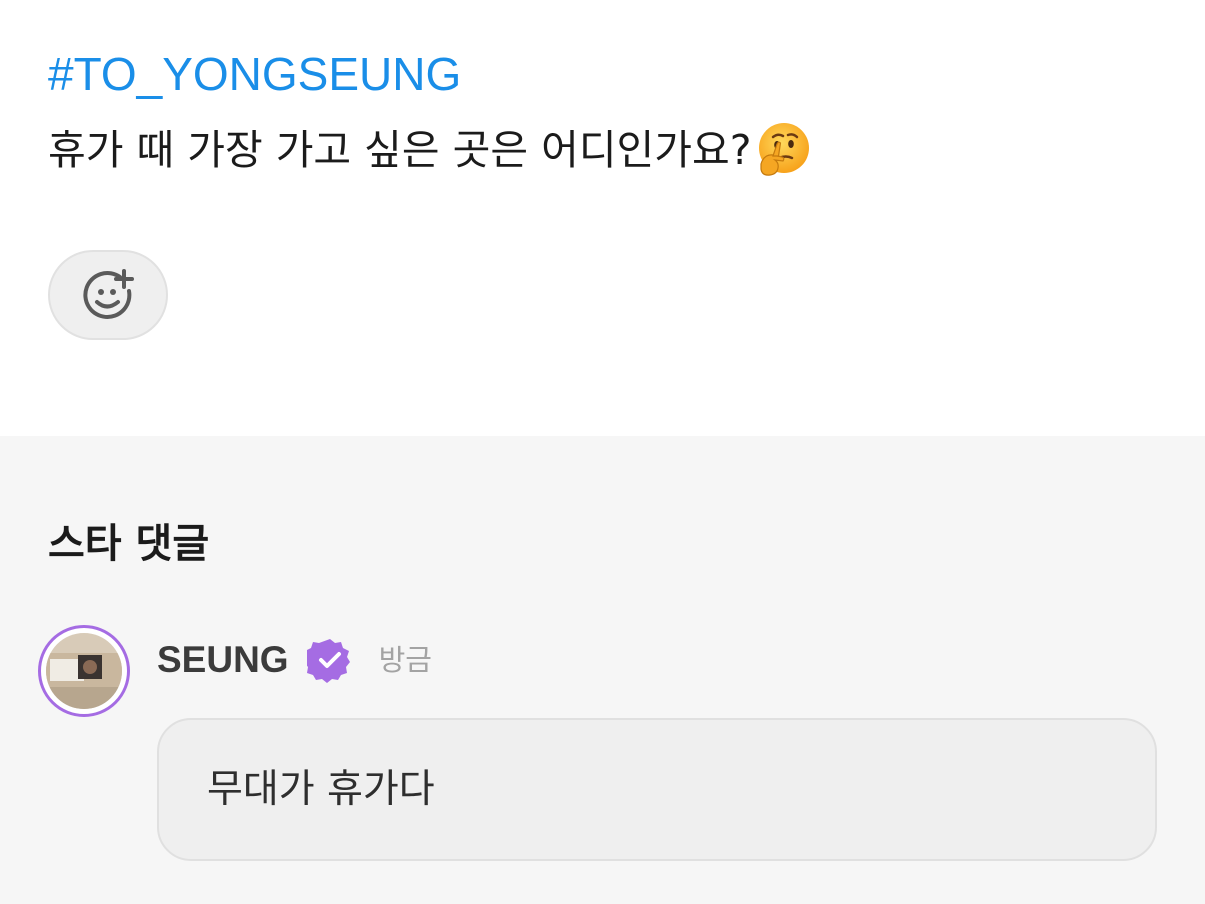 This screenshot has height=904, width=1205. What do you see at coordinates (321, 789) in the screenshot?
I see `comment-text: 무대가 휴가다` at bounding box center [321, 789].